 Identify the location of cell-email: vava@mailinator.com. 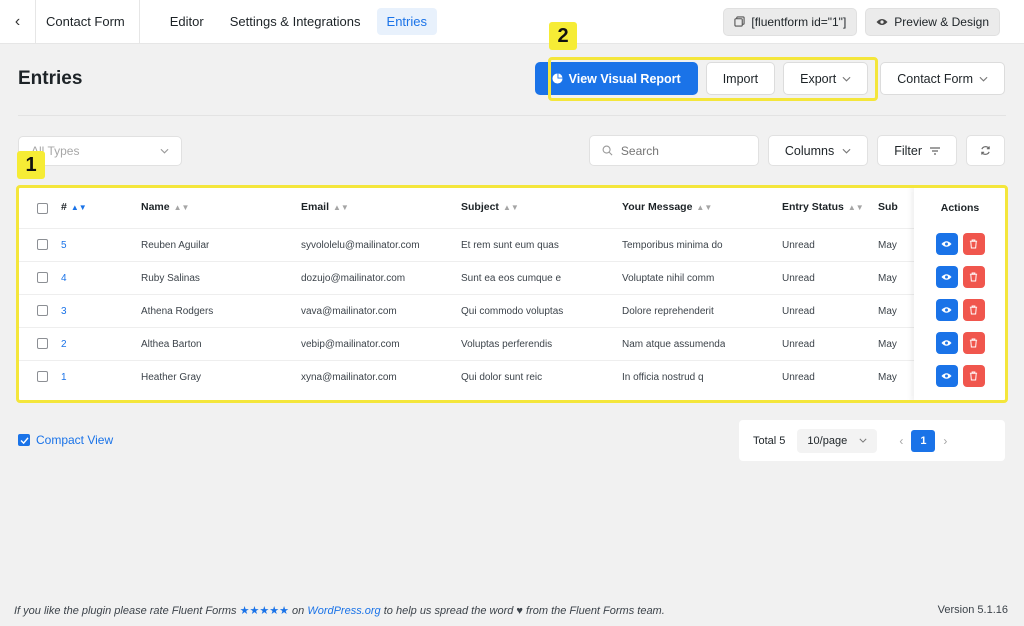
(349, 311).